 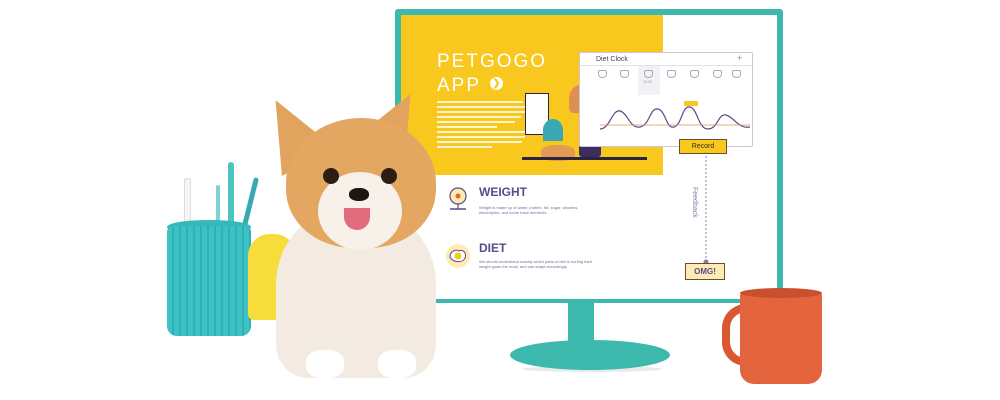 What do you see at coordinates (584, 158) in the screenshot?
I see `desk-illustration` at bounding box center [584, 158].